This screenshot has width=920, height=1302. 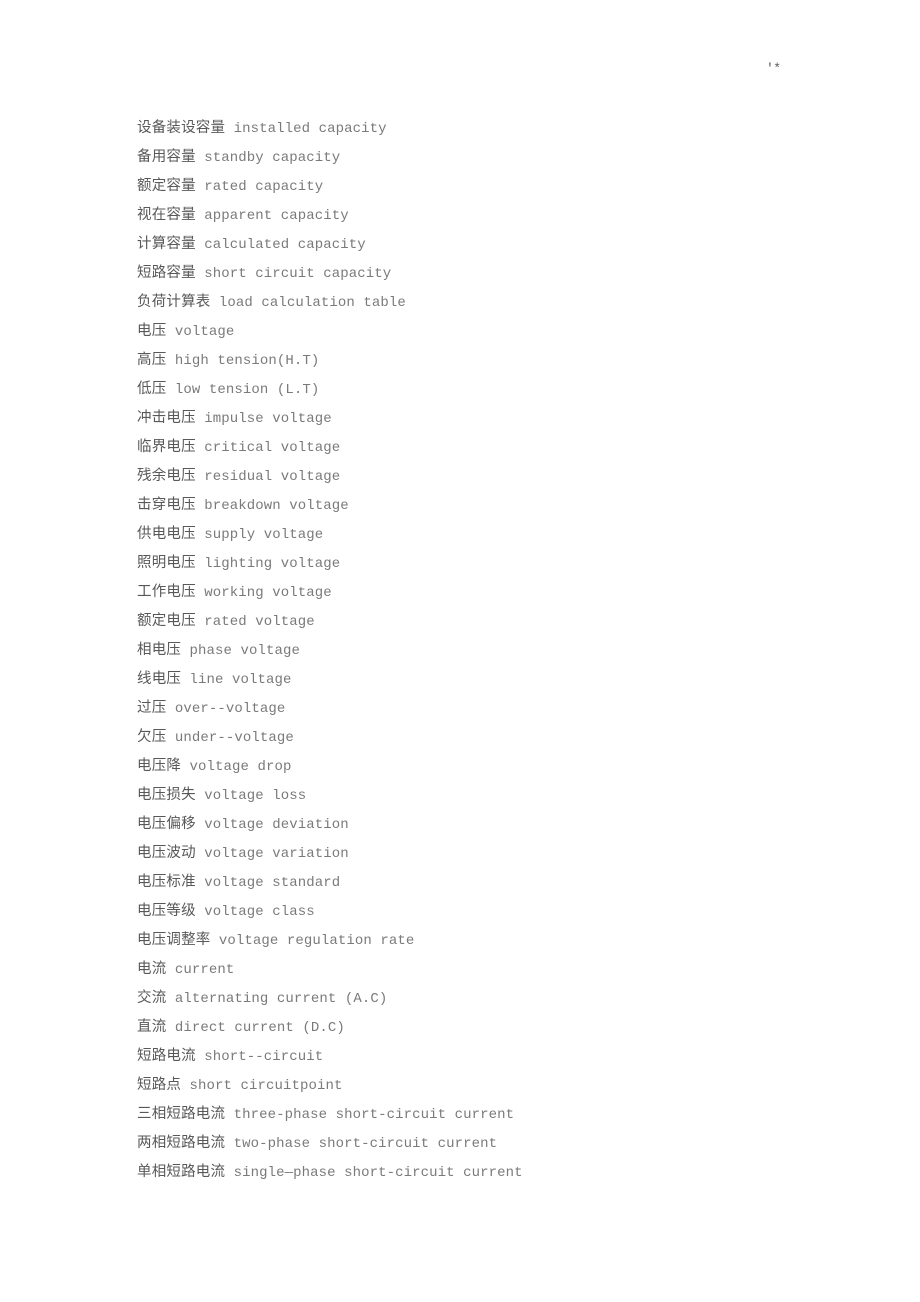 What do you see at coordinates (166, 911) in the screenshot?
I see `glossary-term: 电压等级` at bounding box center [166, 911].